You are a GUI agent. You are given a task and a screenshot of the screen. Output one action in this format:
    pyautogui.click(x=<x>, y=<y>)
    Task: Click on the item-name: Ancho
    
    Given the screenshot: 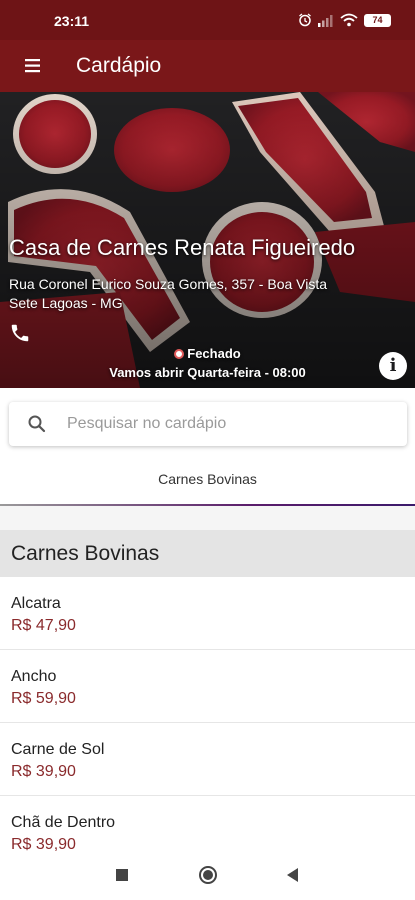 What is the action you would take?
    pyautogui.click(x=34, y=676)
    